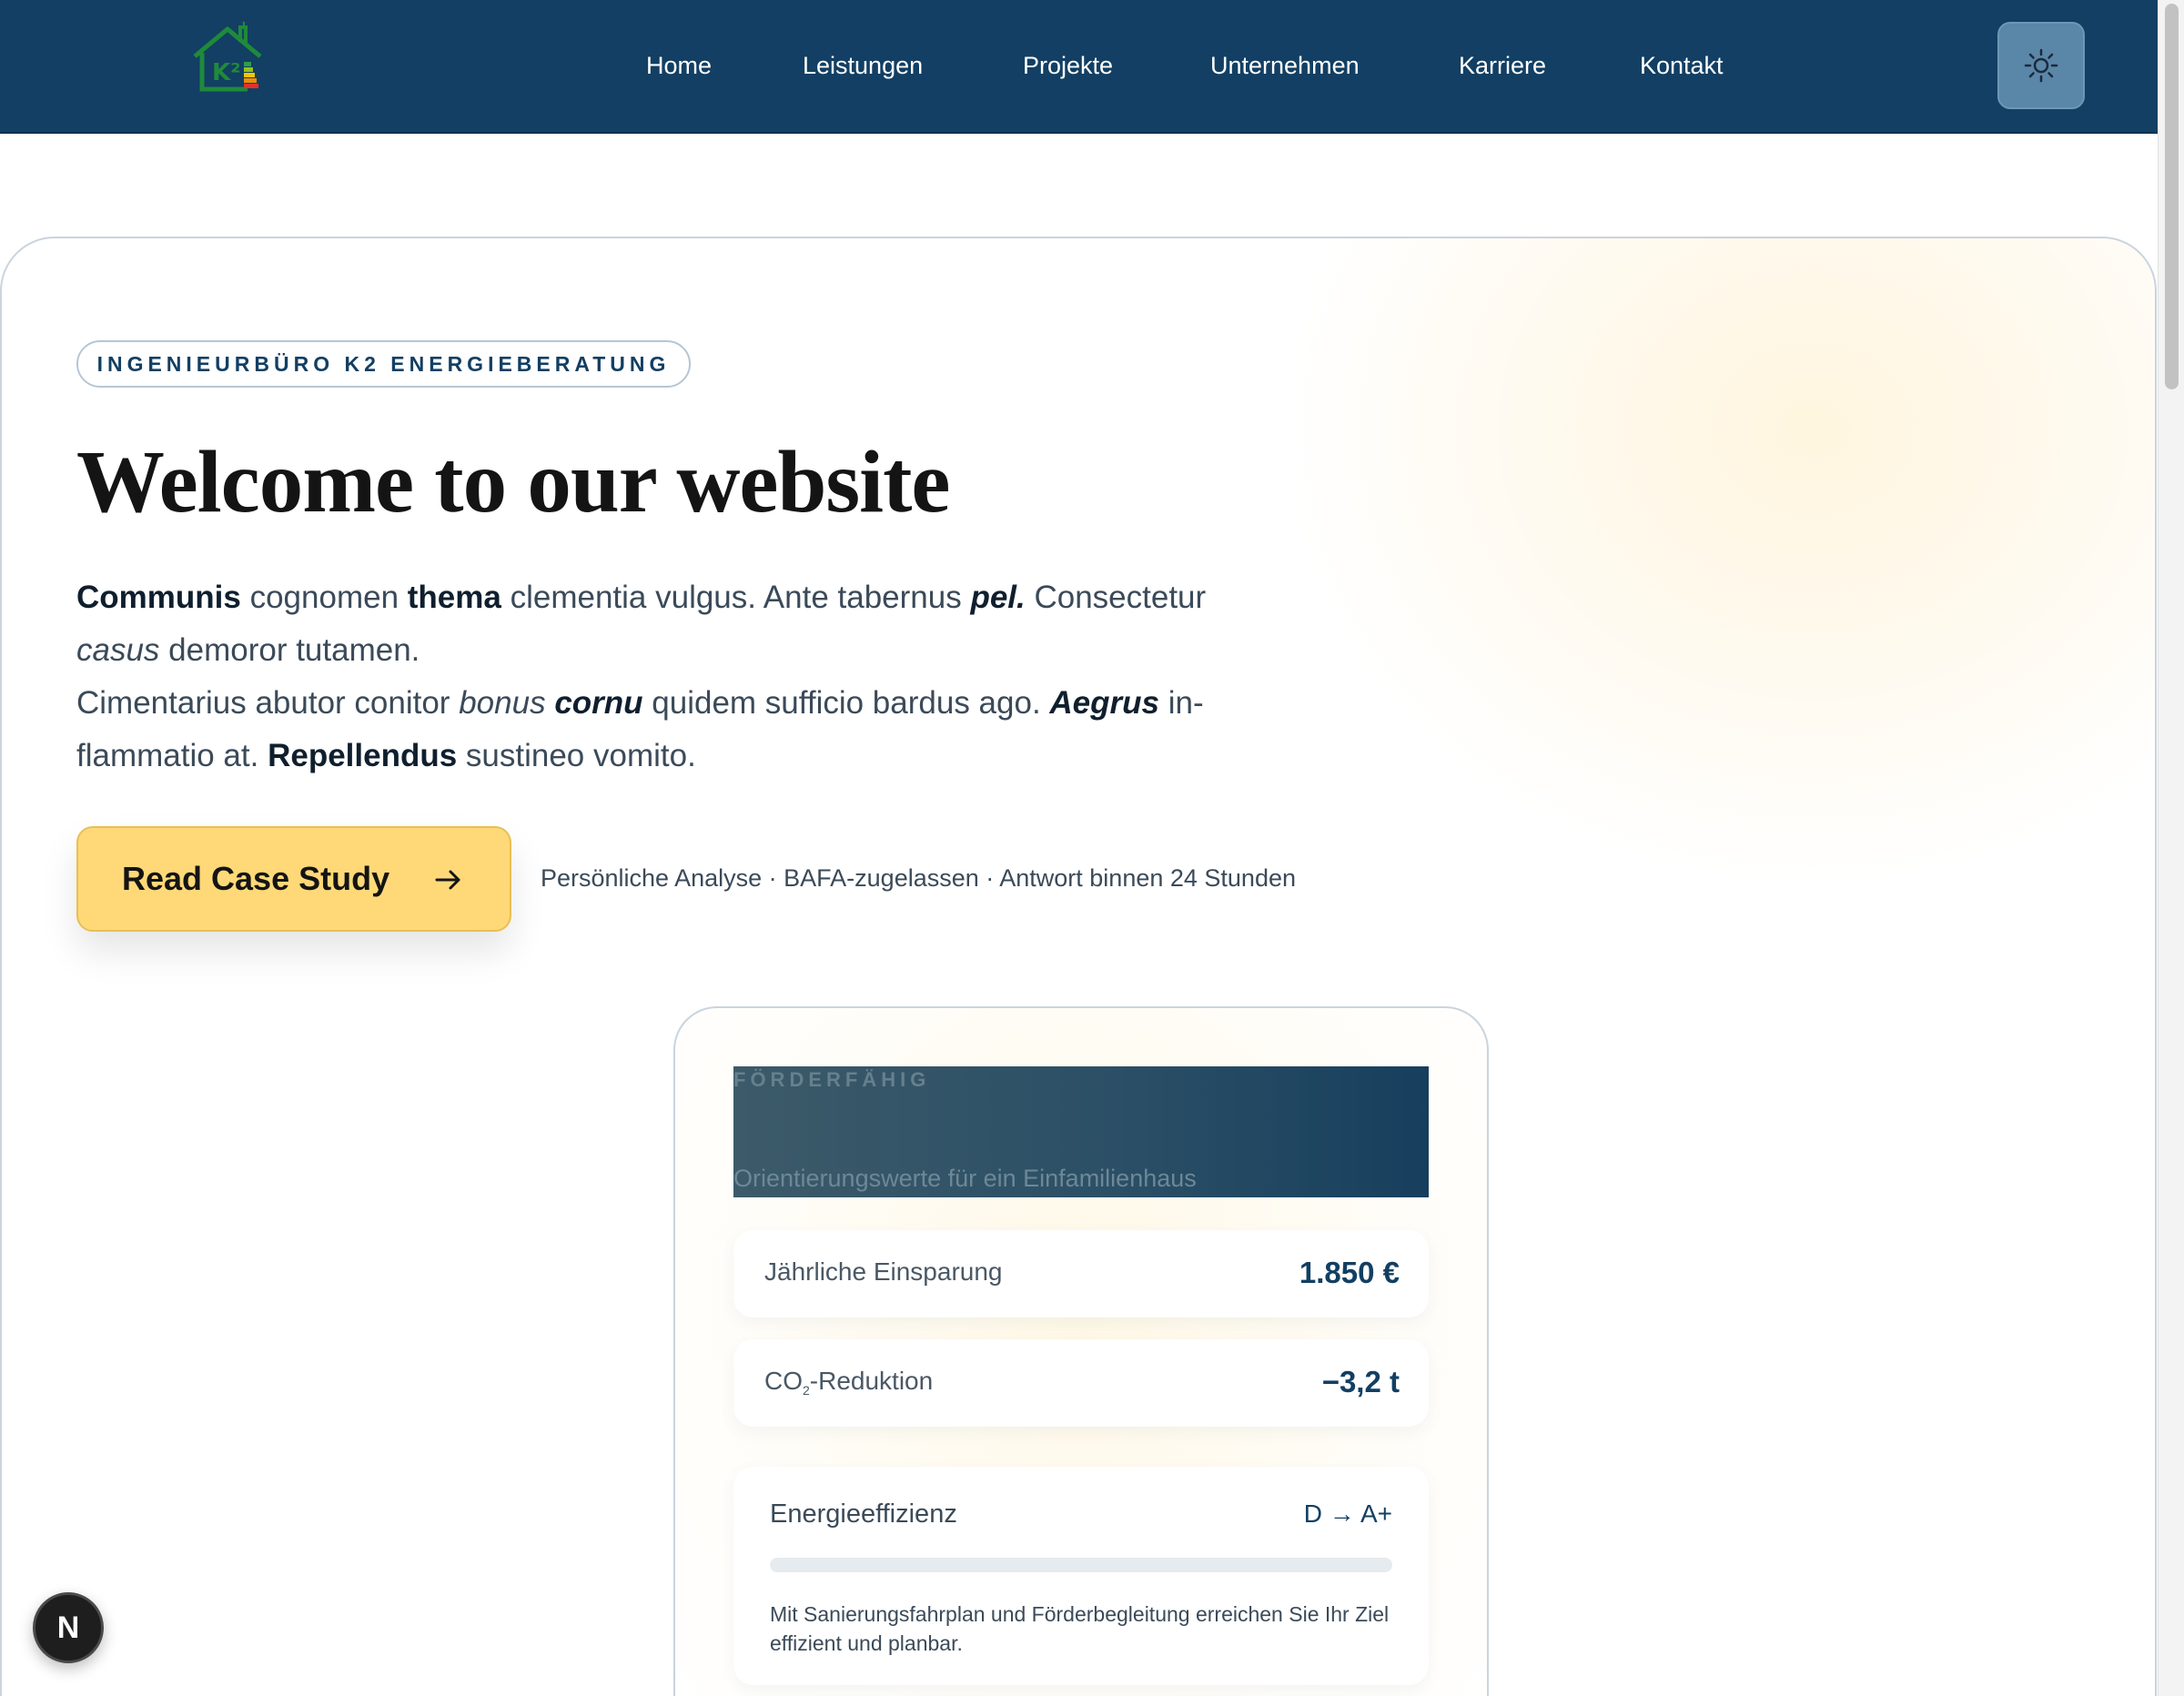  Describe the element at coordinates (1068, 65) in the screenshot. I see `nav-link-projekte: Projekte` at that location.